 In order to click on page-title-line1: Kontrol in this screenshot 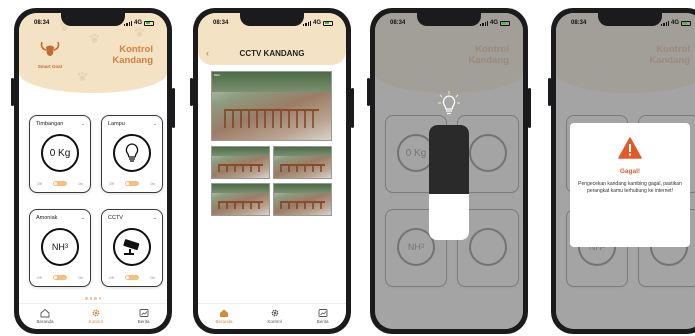, I will do `click(136, 49)`.